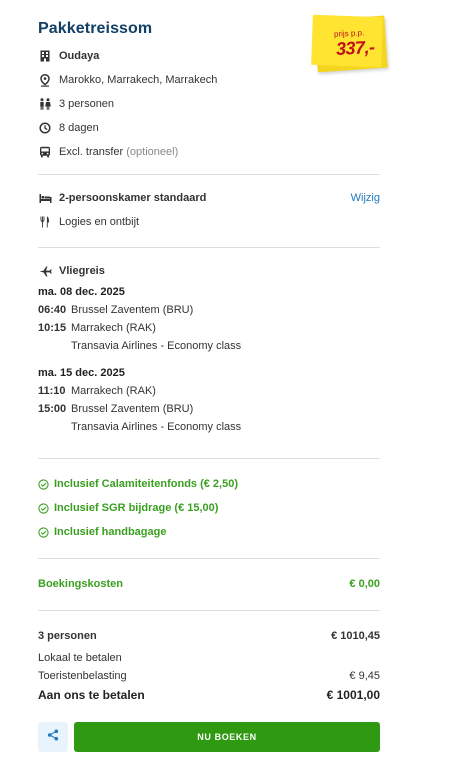  What do you see at coordinates (52, 328) in the screenshot?
I see `outbound-arrival-time: 10:15` at bounding box center [52, 328].